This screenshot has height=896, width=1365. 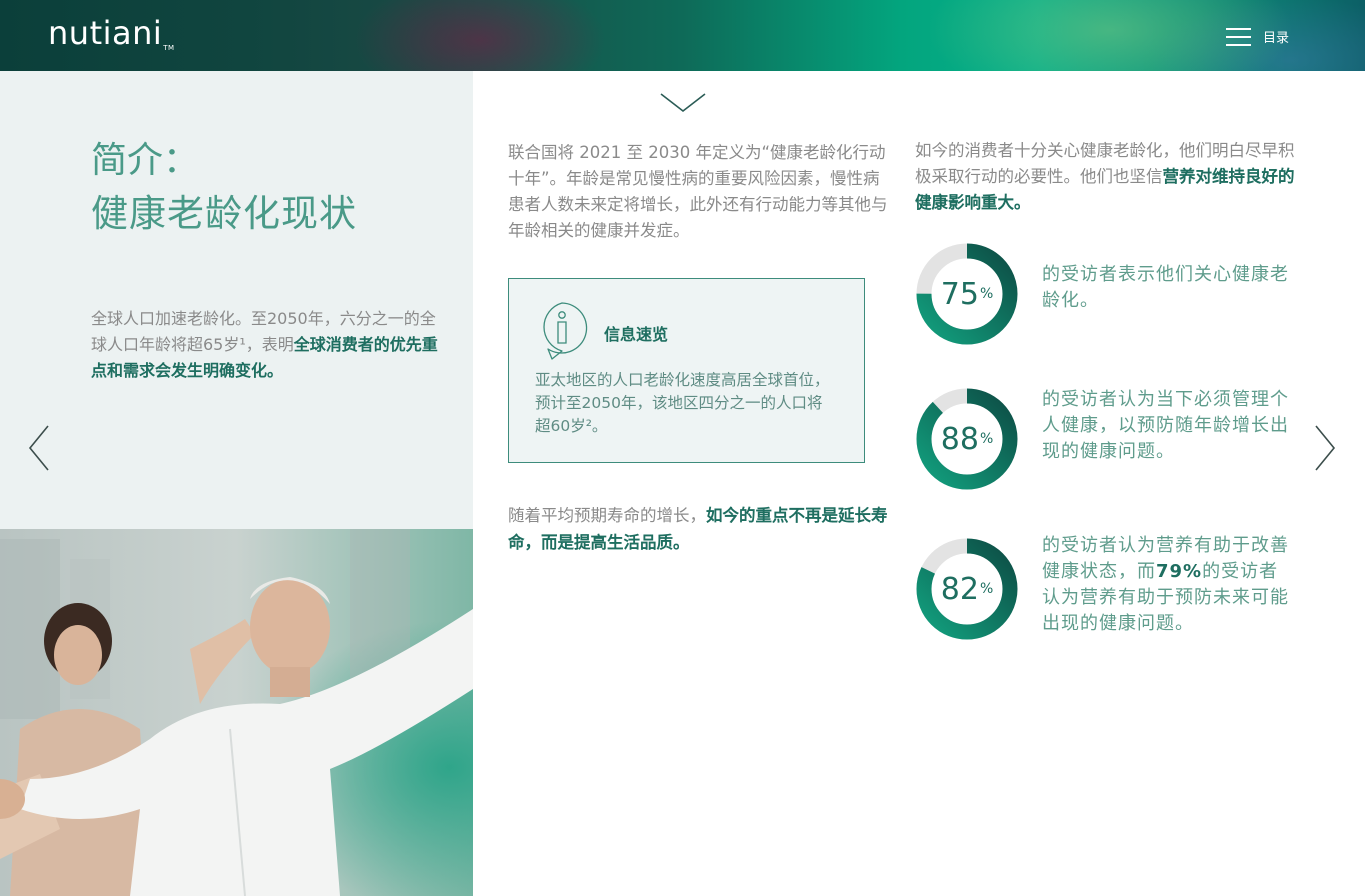 I want to click on logo-text: nutiani, so click(x=105, y=33).